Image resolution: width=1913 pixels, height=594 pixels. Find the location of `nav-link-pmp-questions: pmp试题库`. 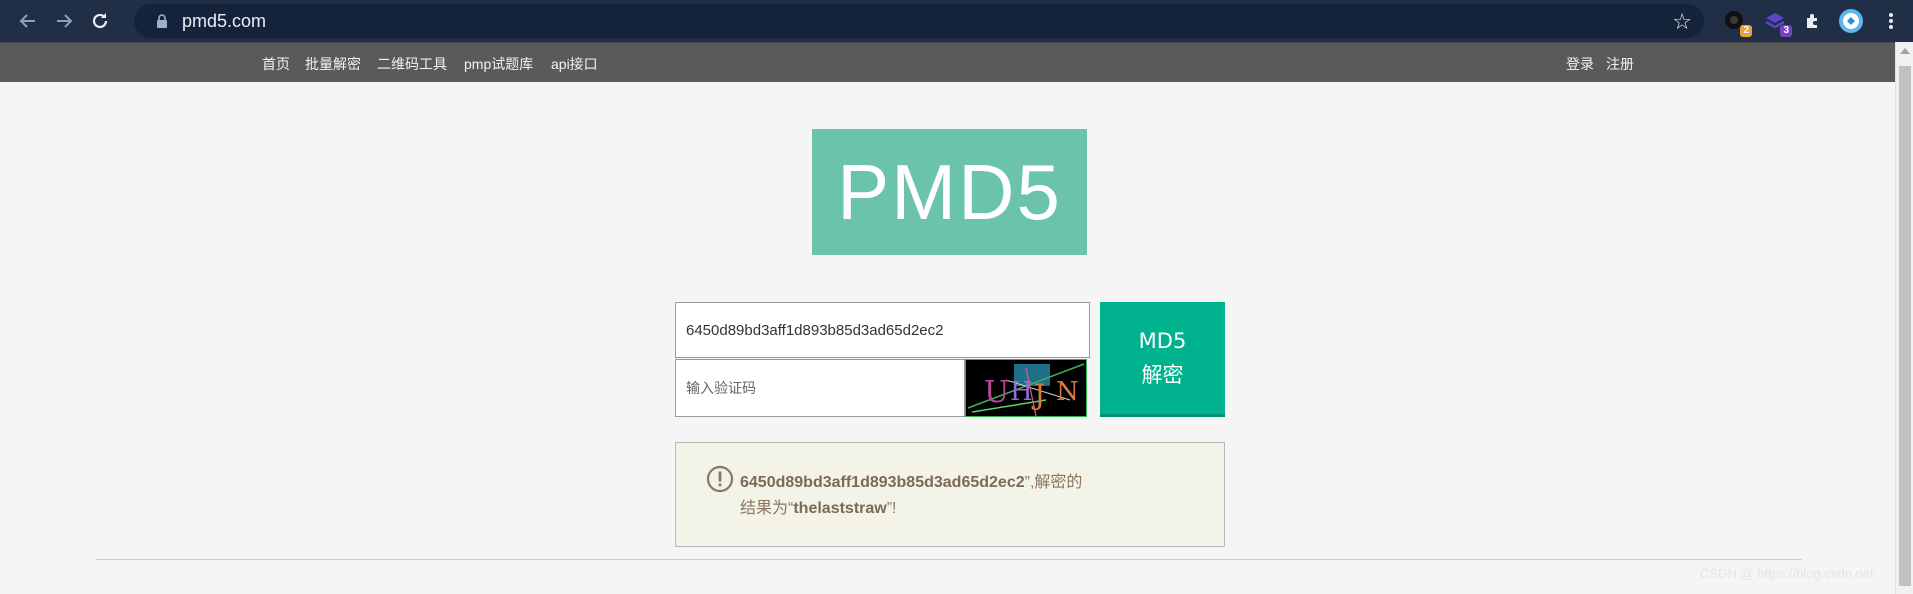

nav-link-pmp-questions: pmp试题库 is located at coordinates (498, 64).